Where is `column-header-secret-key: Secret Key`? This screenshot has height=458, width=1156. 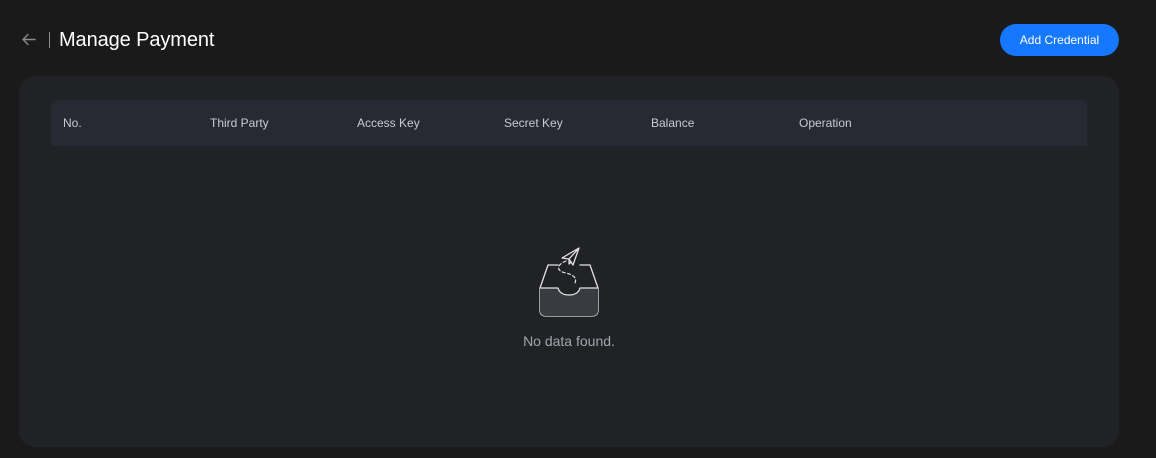
column-header-secret-key: Secret Key is located at coordinates (533, 123).